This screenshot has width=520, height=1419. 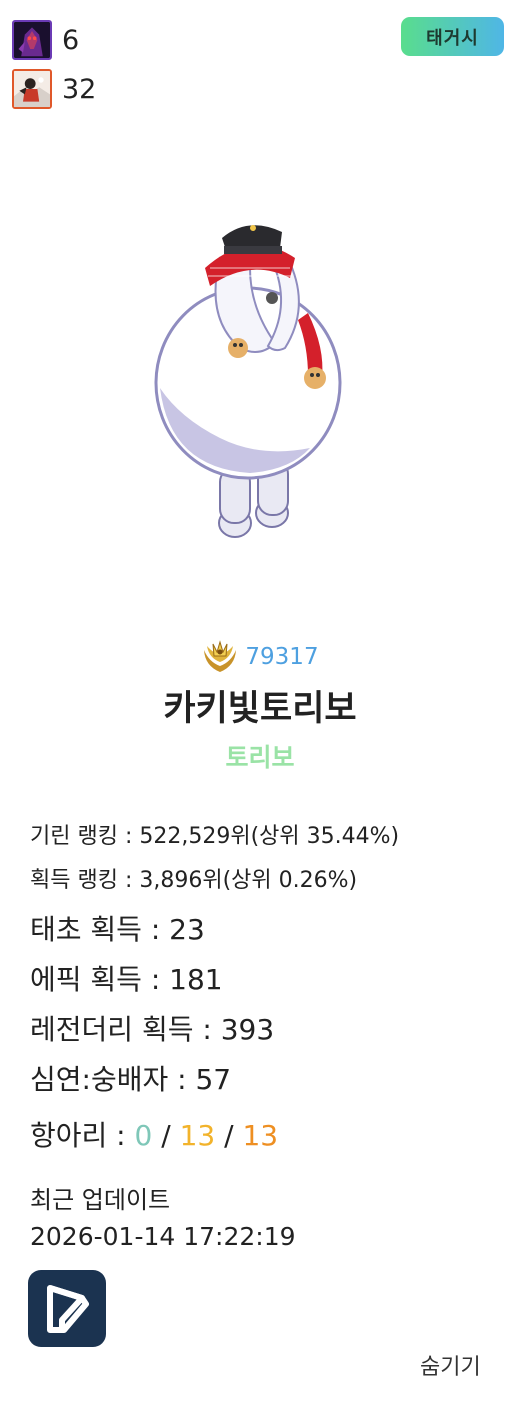 I want to click on recent-update-datetime: 2026-01-14 17:22:19, so click(x=163, y=1236).